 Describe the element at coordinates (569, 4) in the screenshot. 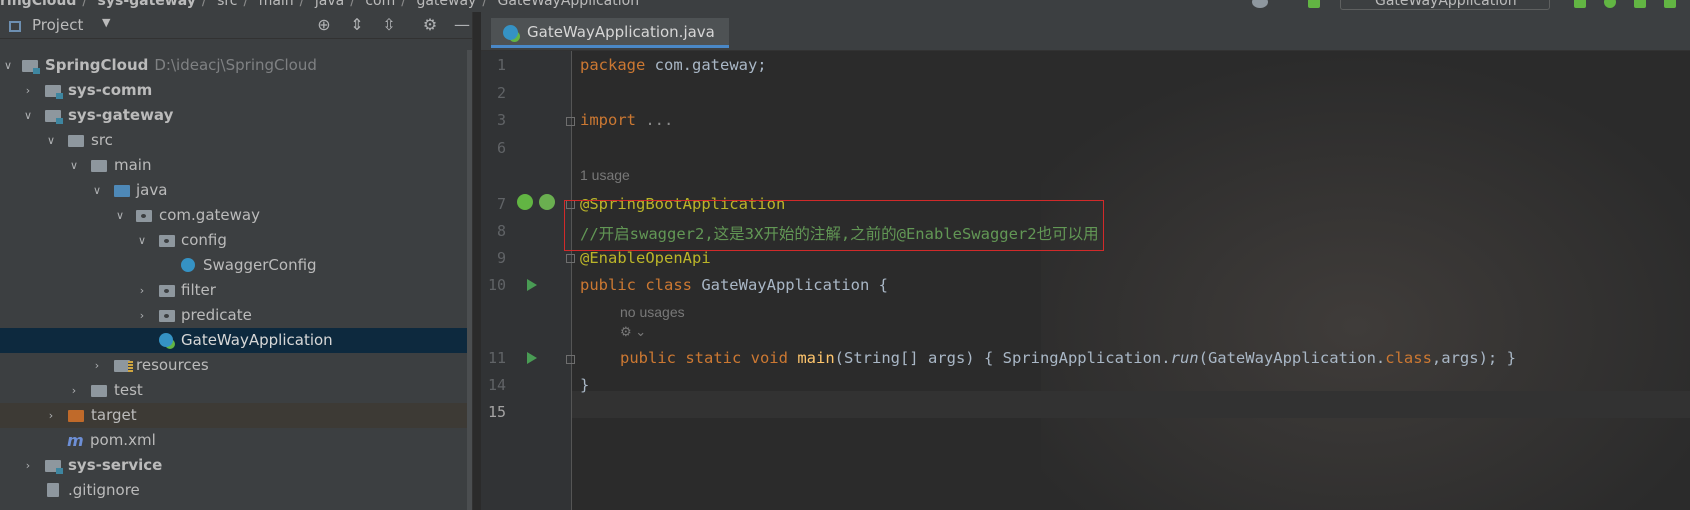

I see `breadcrumb-item: GateWayApplication` at that location.